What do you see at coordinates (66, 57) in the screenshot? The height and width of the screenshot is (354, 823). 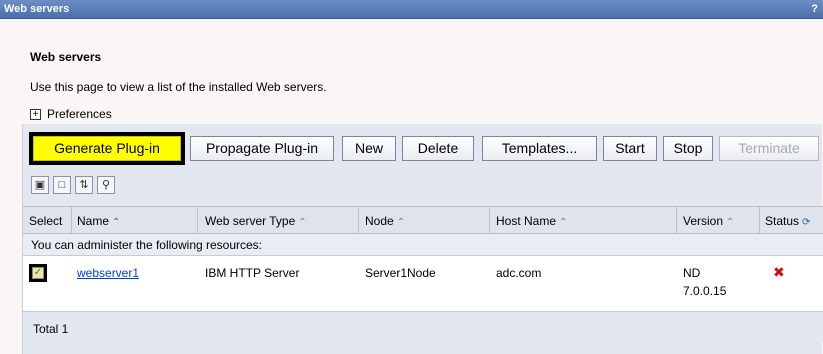 I see `page-title: Web servers` at bounding box center [66, 57].